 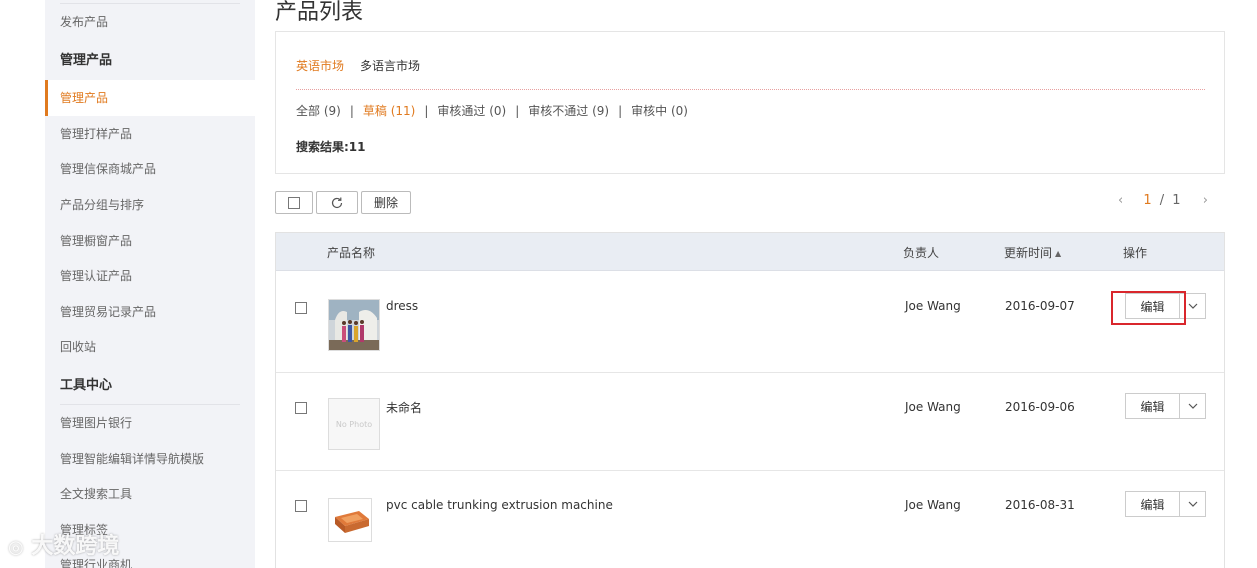 I want to click on sidebar-item-manage-trade-assurance-products: 管理信保商城产品, so click(x=150, y=169).